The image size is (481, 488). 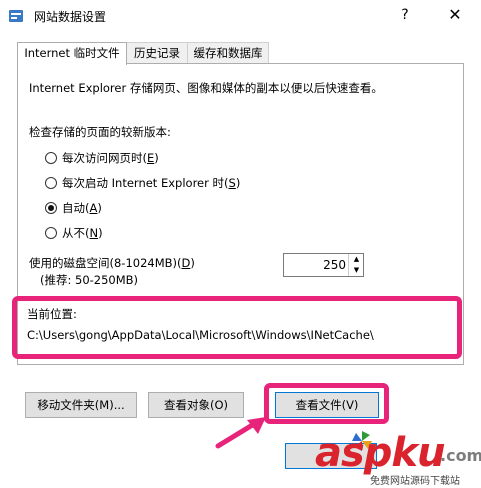 What do you see at coordinates (315, 265) in the screenshot?
I see `disk-space-value: 250` at bounding box center [315, 265].